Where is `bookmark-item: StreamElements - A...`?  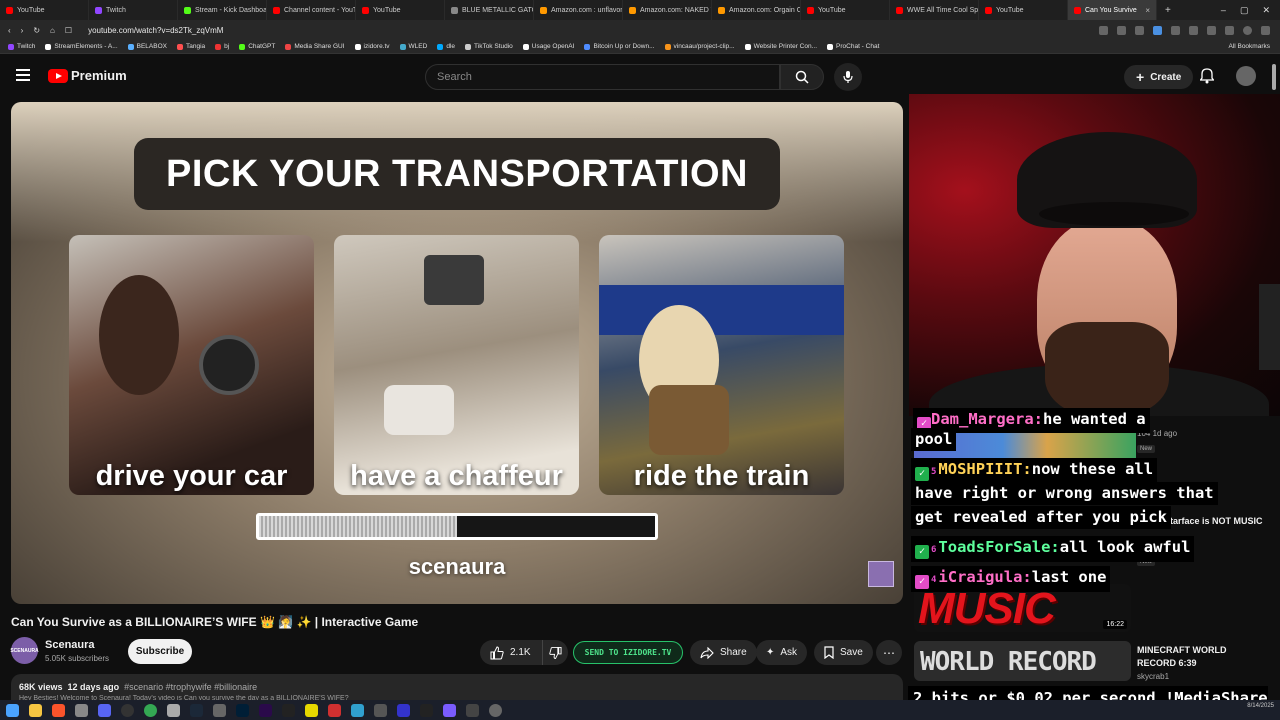 bookmark-item: StreamElements - A... is located at coordinates (81, 46).